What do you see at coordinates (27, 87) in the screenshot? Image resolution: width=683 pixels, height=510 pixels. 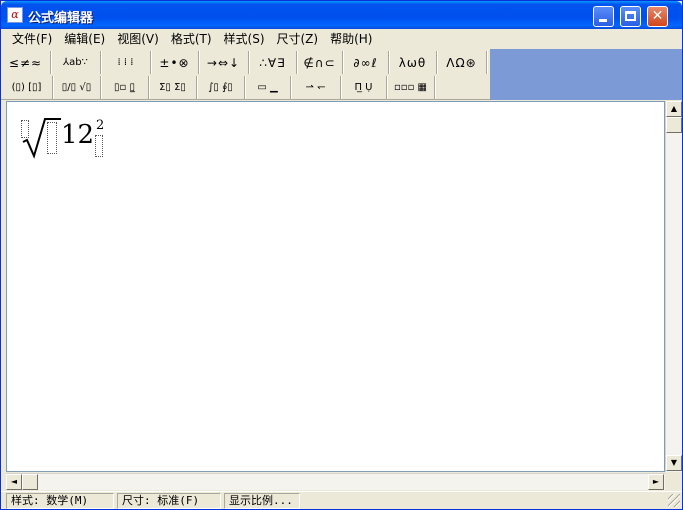 I see `fence-templates-button: (▯) [▯]` at bounding box center [27, 87].